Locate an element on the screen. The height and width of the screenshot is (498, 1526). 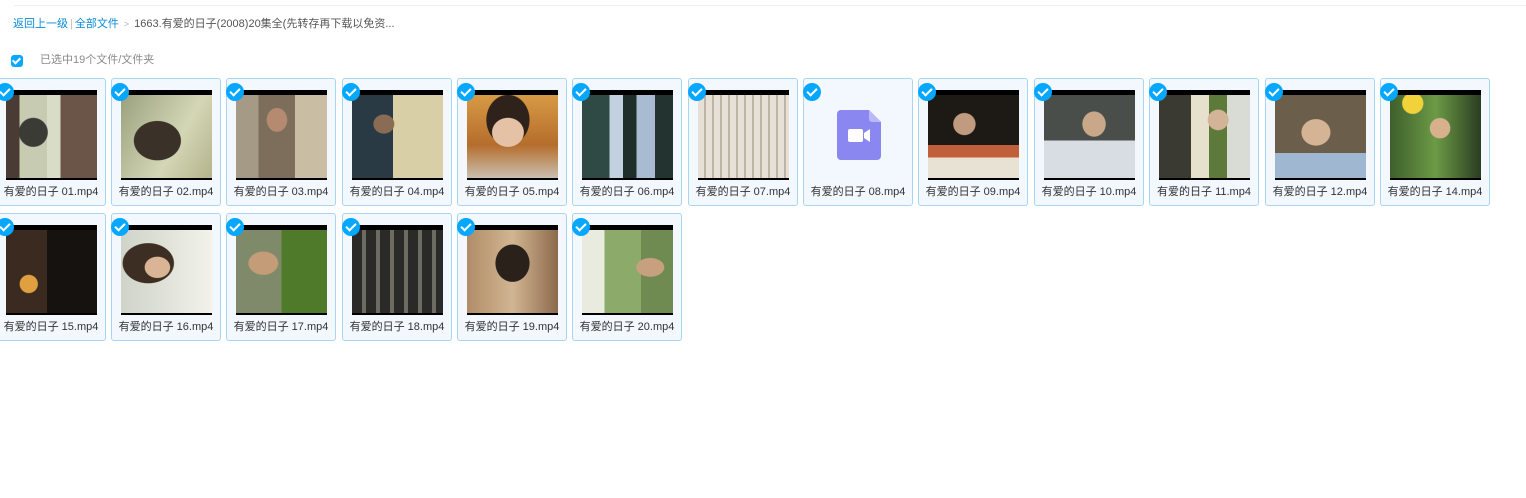
selection-bar: 已选中19个文件/文件夹 is located at coordinates (82, 59).